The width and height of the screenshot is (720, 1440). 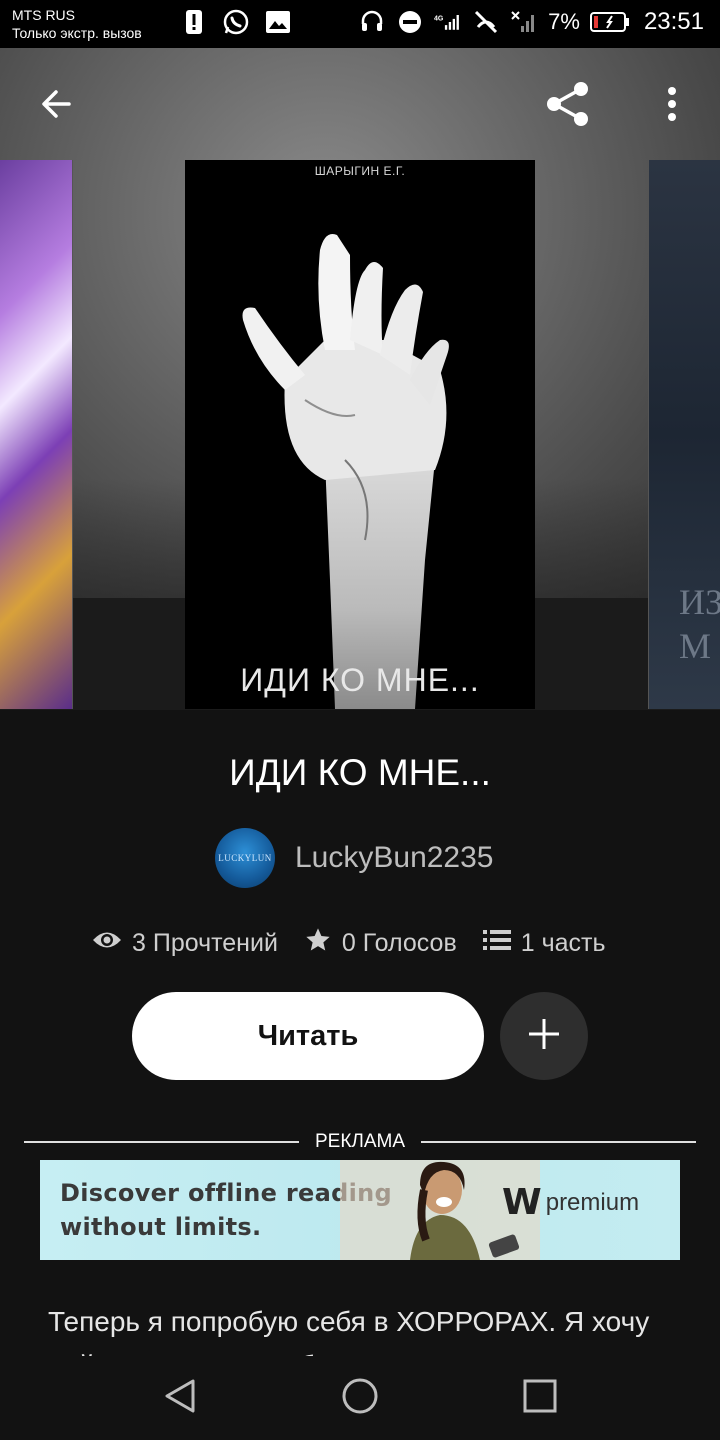 I want to click on status-bar: MTS RUS Только экстр. вызов 4G 7% 23:51, so click(x=360, y=24).